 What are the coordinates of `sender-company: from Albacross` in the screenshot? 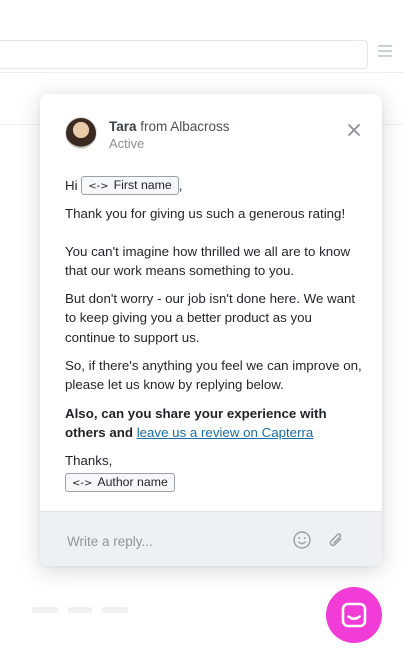 It's located at (185, 126).